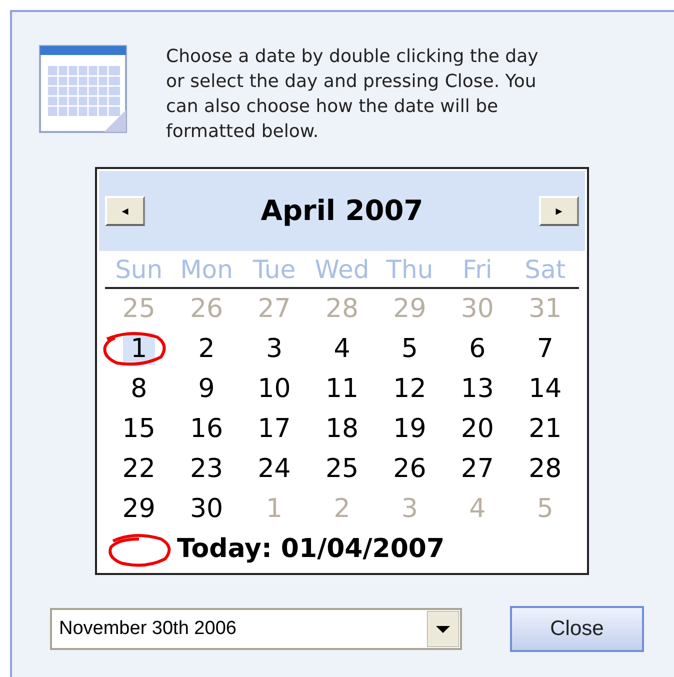 This screenshot has height=677, width=674. What do you see at coordinates (207, 509) in the screenshot?
I see `day-cell: 30` at bounding box center [207, 509].